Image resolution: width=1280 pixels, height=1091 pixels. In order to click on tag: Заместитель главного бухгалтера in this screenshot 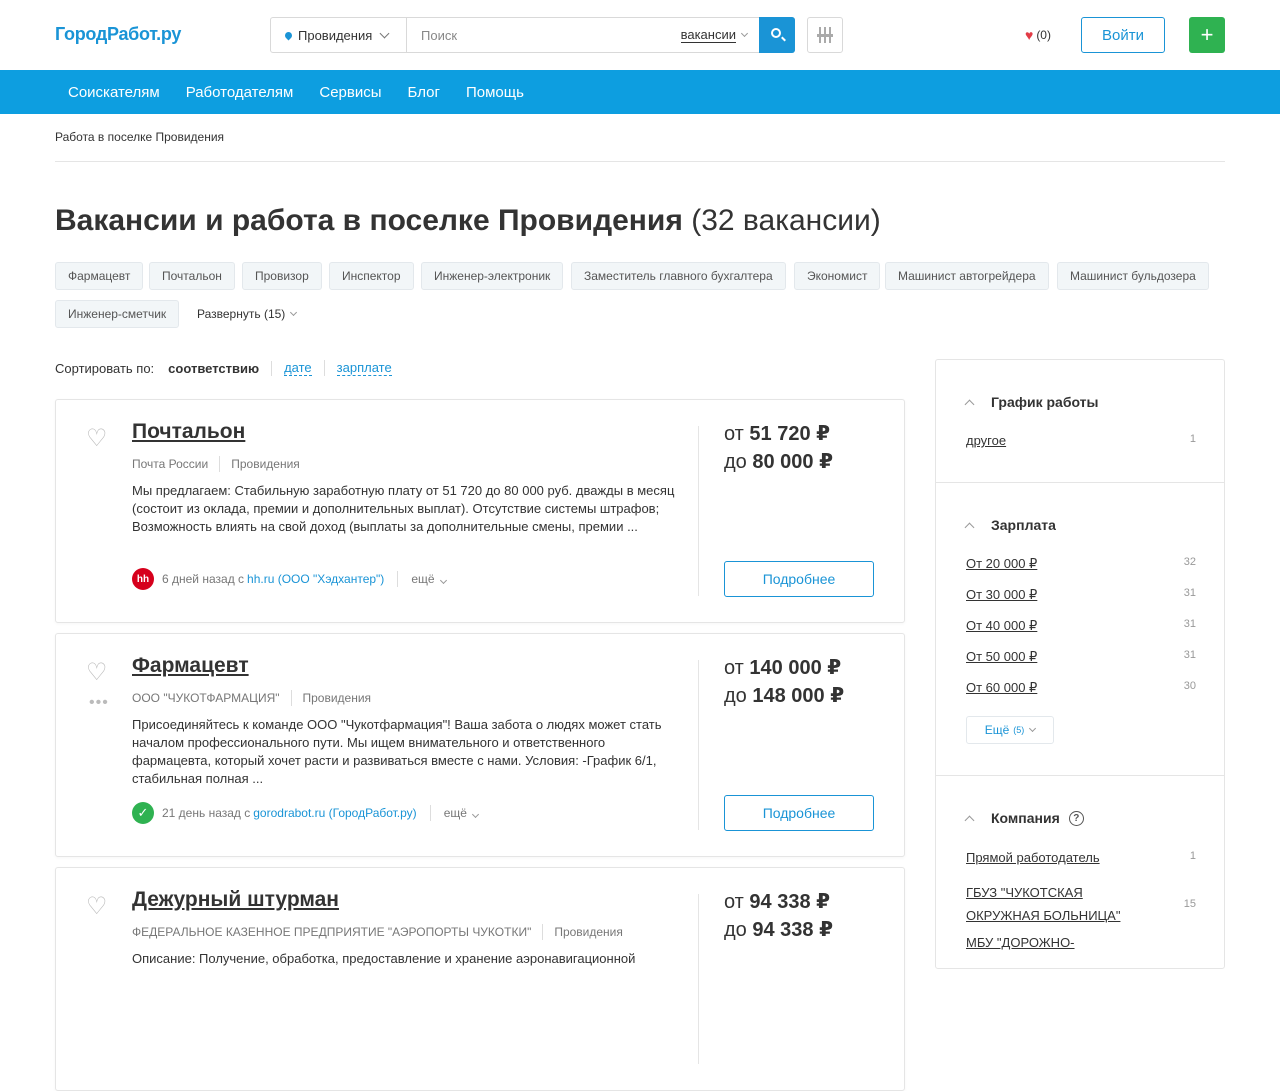, I will do `click(678, 276)`.